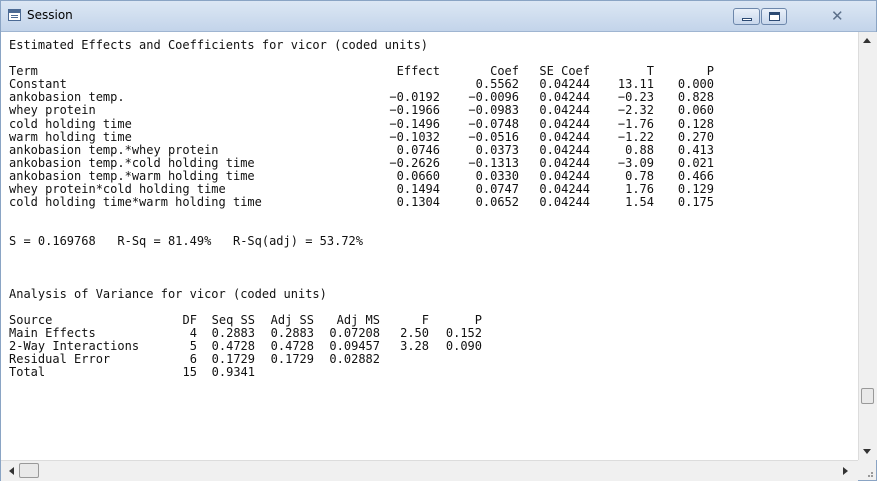 The image size is (877, 481). I want to click on effects-header-row: Term Effect Coef SE Coef T P, so click(361, 71).